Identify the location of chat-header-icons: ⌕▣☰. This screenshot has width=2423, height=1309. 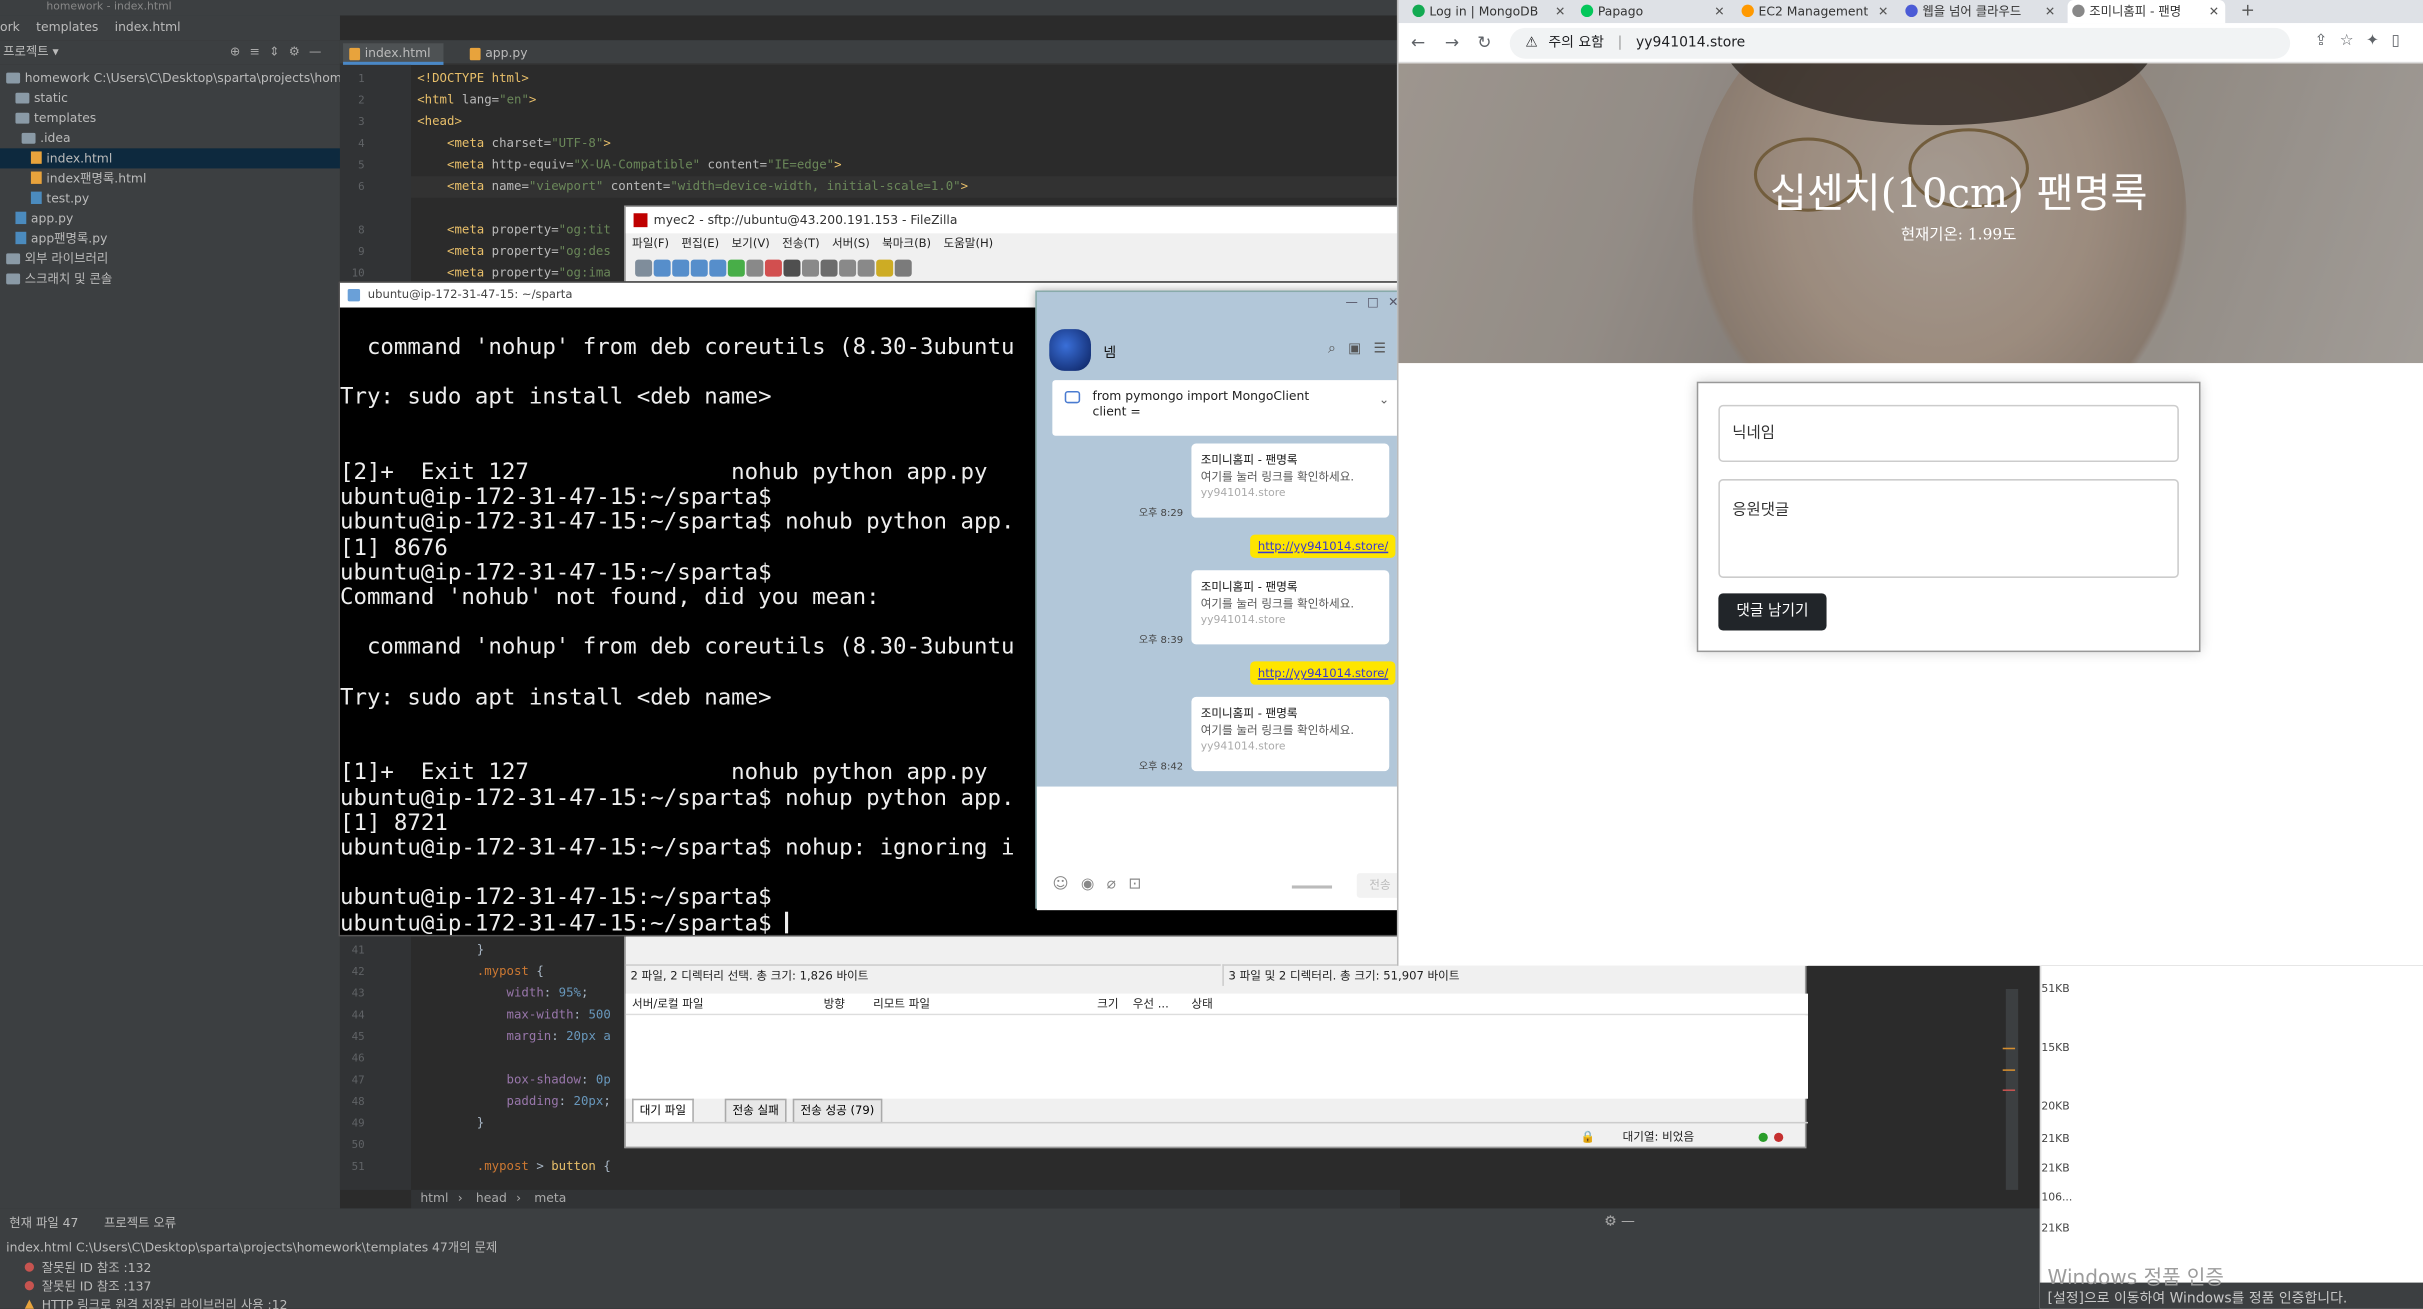
(1363, 349).